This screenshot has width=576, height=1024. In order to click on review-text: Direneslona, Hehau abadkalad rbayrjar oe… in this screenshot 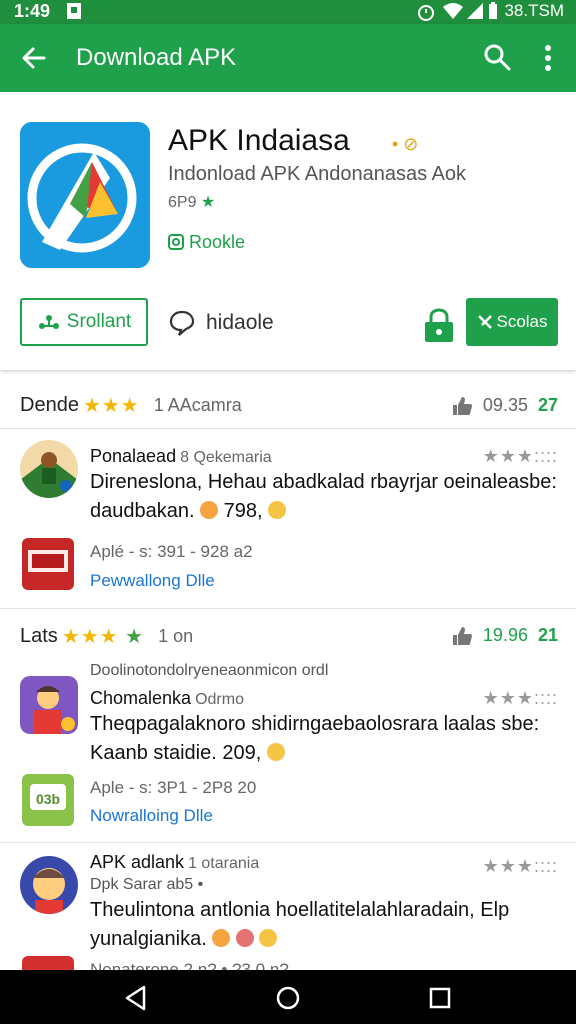, I will do `click(325, 497)`.